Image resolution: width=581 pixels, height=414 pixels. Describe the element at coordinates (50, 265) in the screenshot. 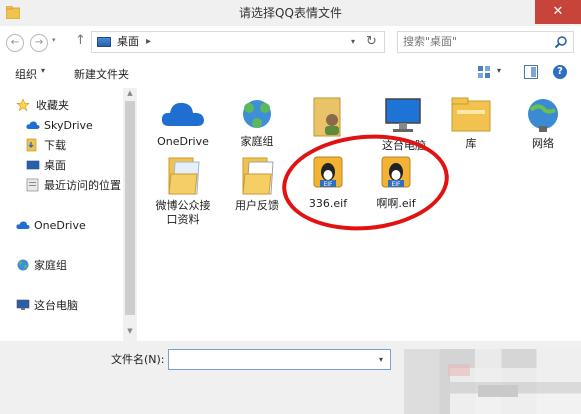

I see `sidebar-item-label: 家庭组` at that location.